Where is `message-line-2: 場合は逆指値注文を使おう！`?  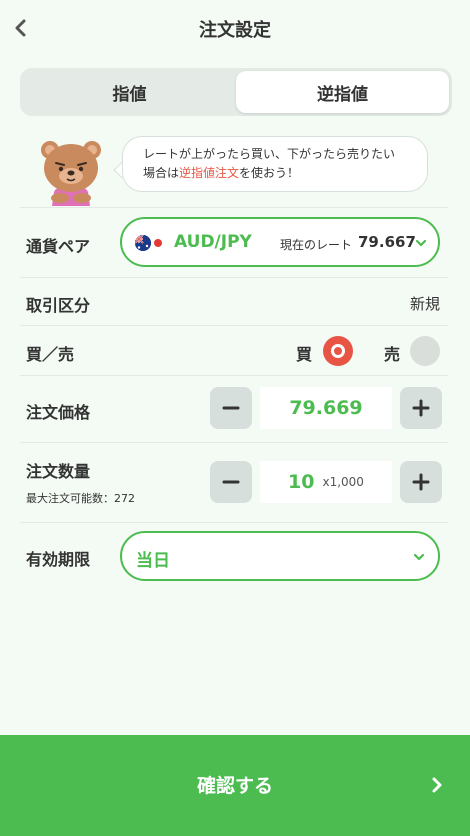
message-line-2: 場合は逆指値注文を使おう！ is located at coordinates (221, 173).